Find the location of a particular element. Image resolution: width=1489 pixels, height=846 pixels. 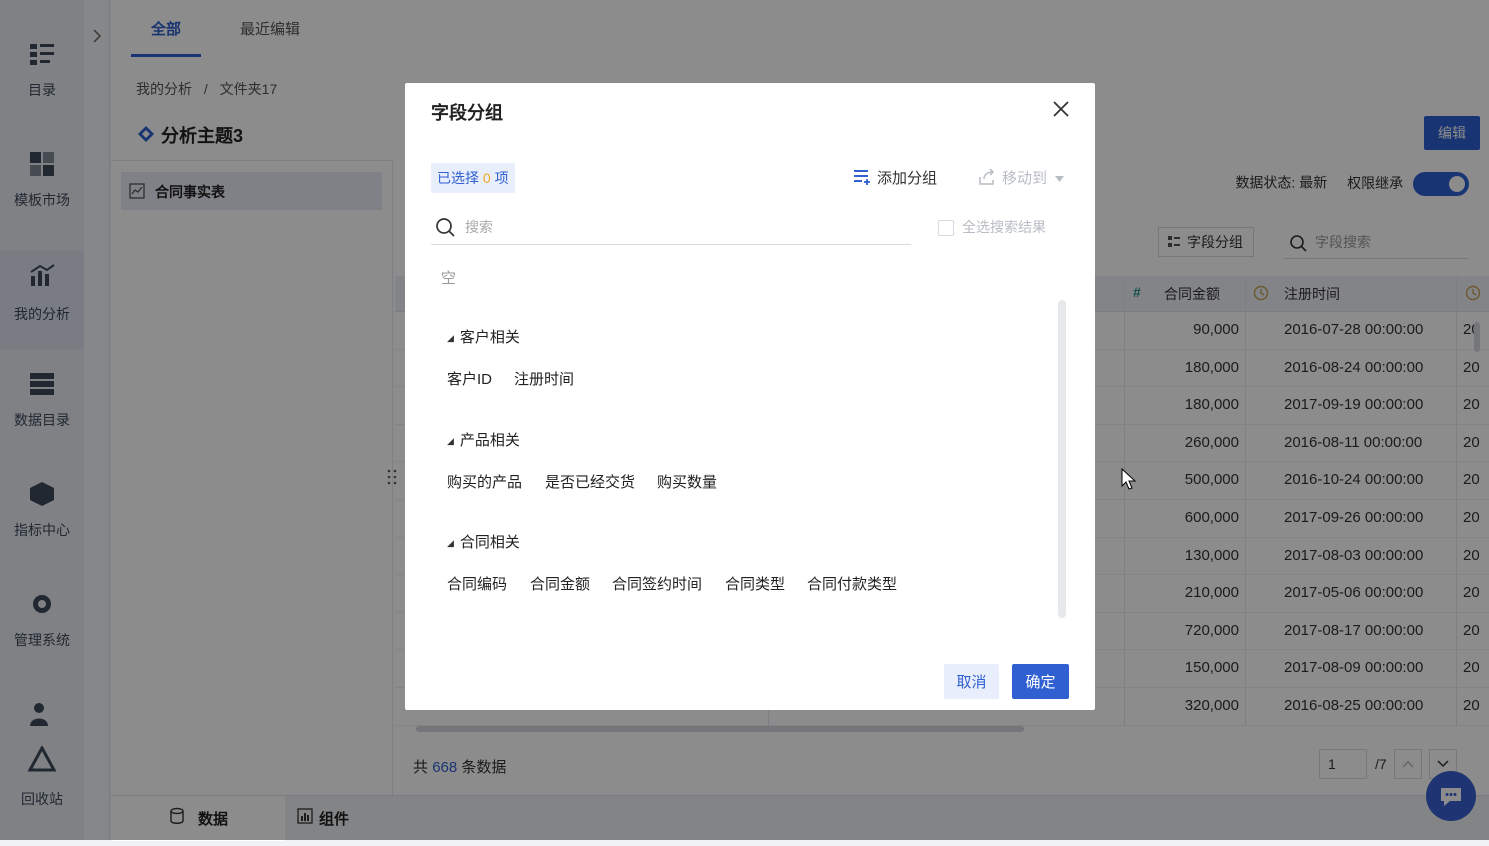

group-title-text: 客户相关 is located at coordinates (489, 337).